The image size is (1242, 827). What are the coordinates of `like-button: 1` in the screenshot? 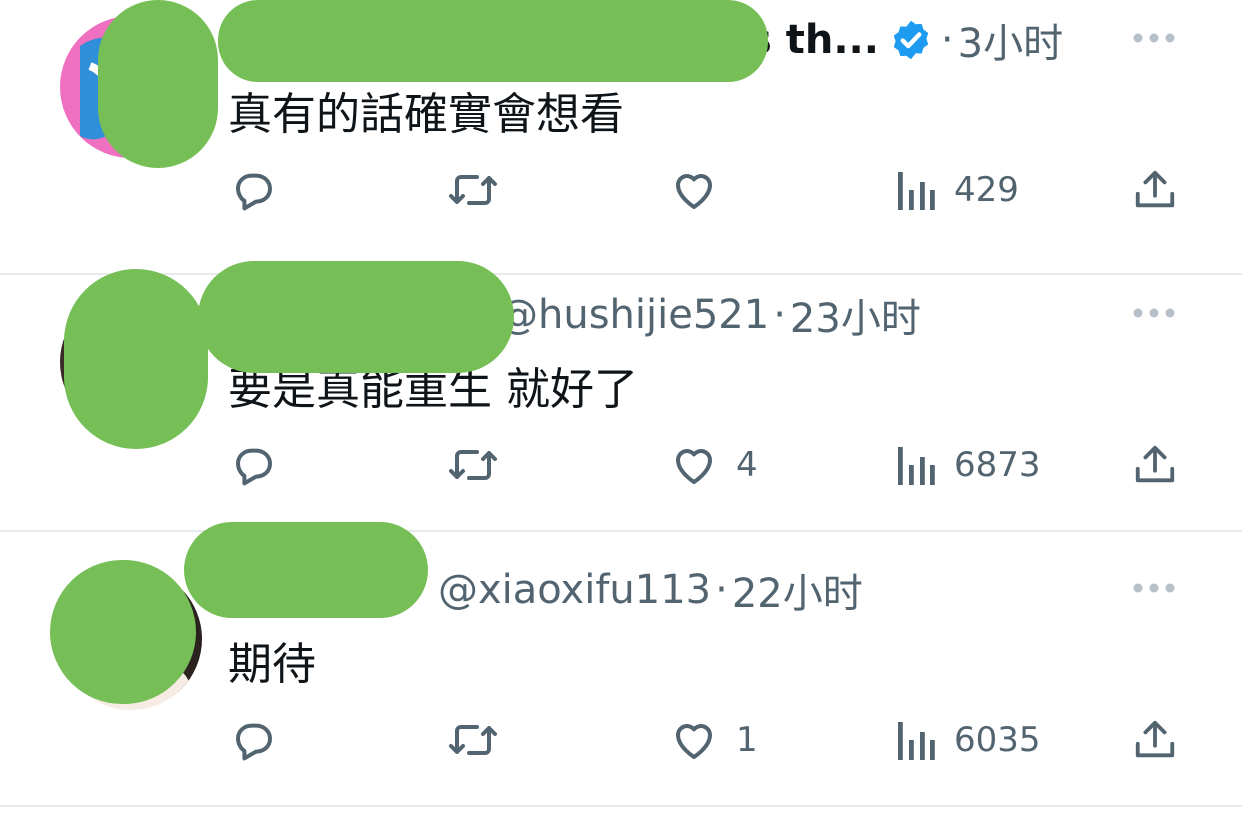 It's located at (714, 740).